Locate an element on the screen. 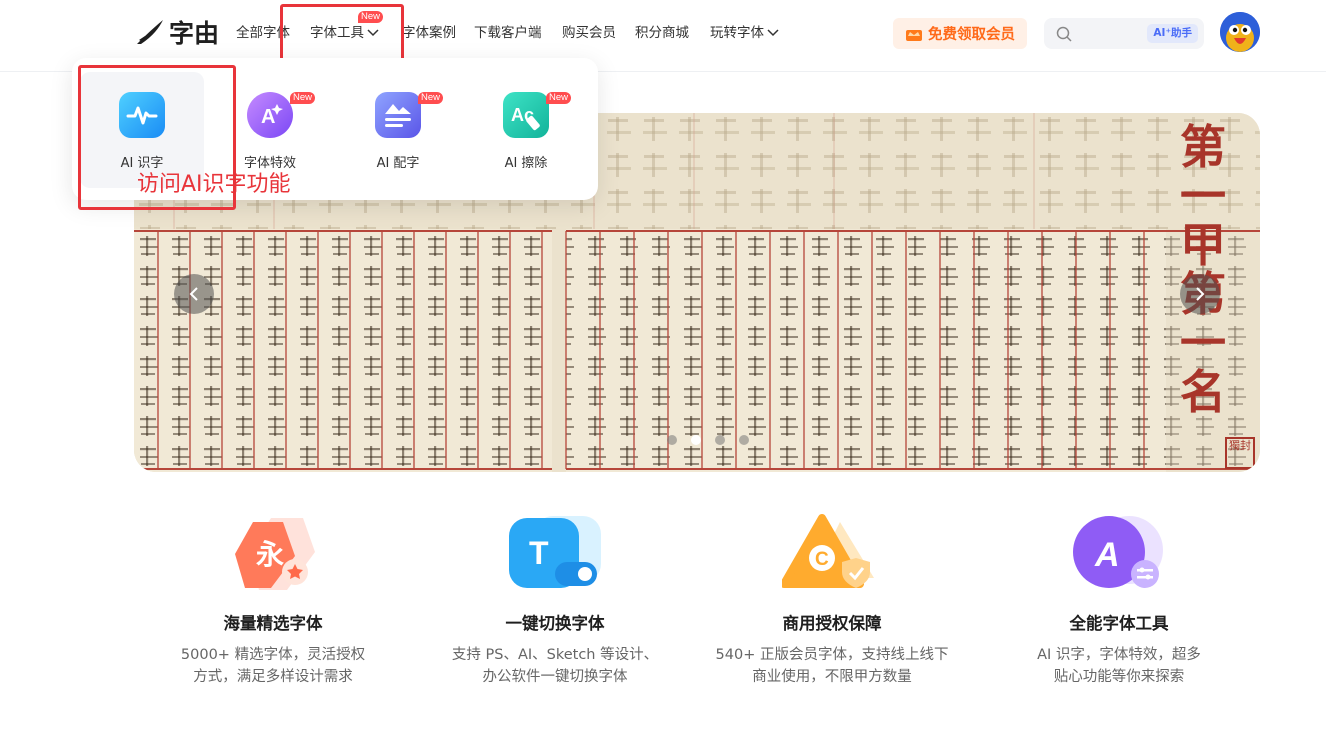 The image size is (1326, 729). free-vip-label: 免费领取会员 is located at coordinates (971, 35).